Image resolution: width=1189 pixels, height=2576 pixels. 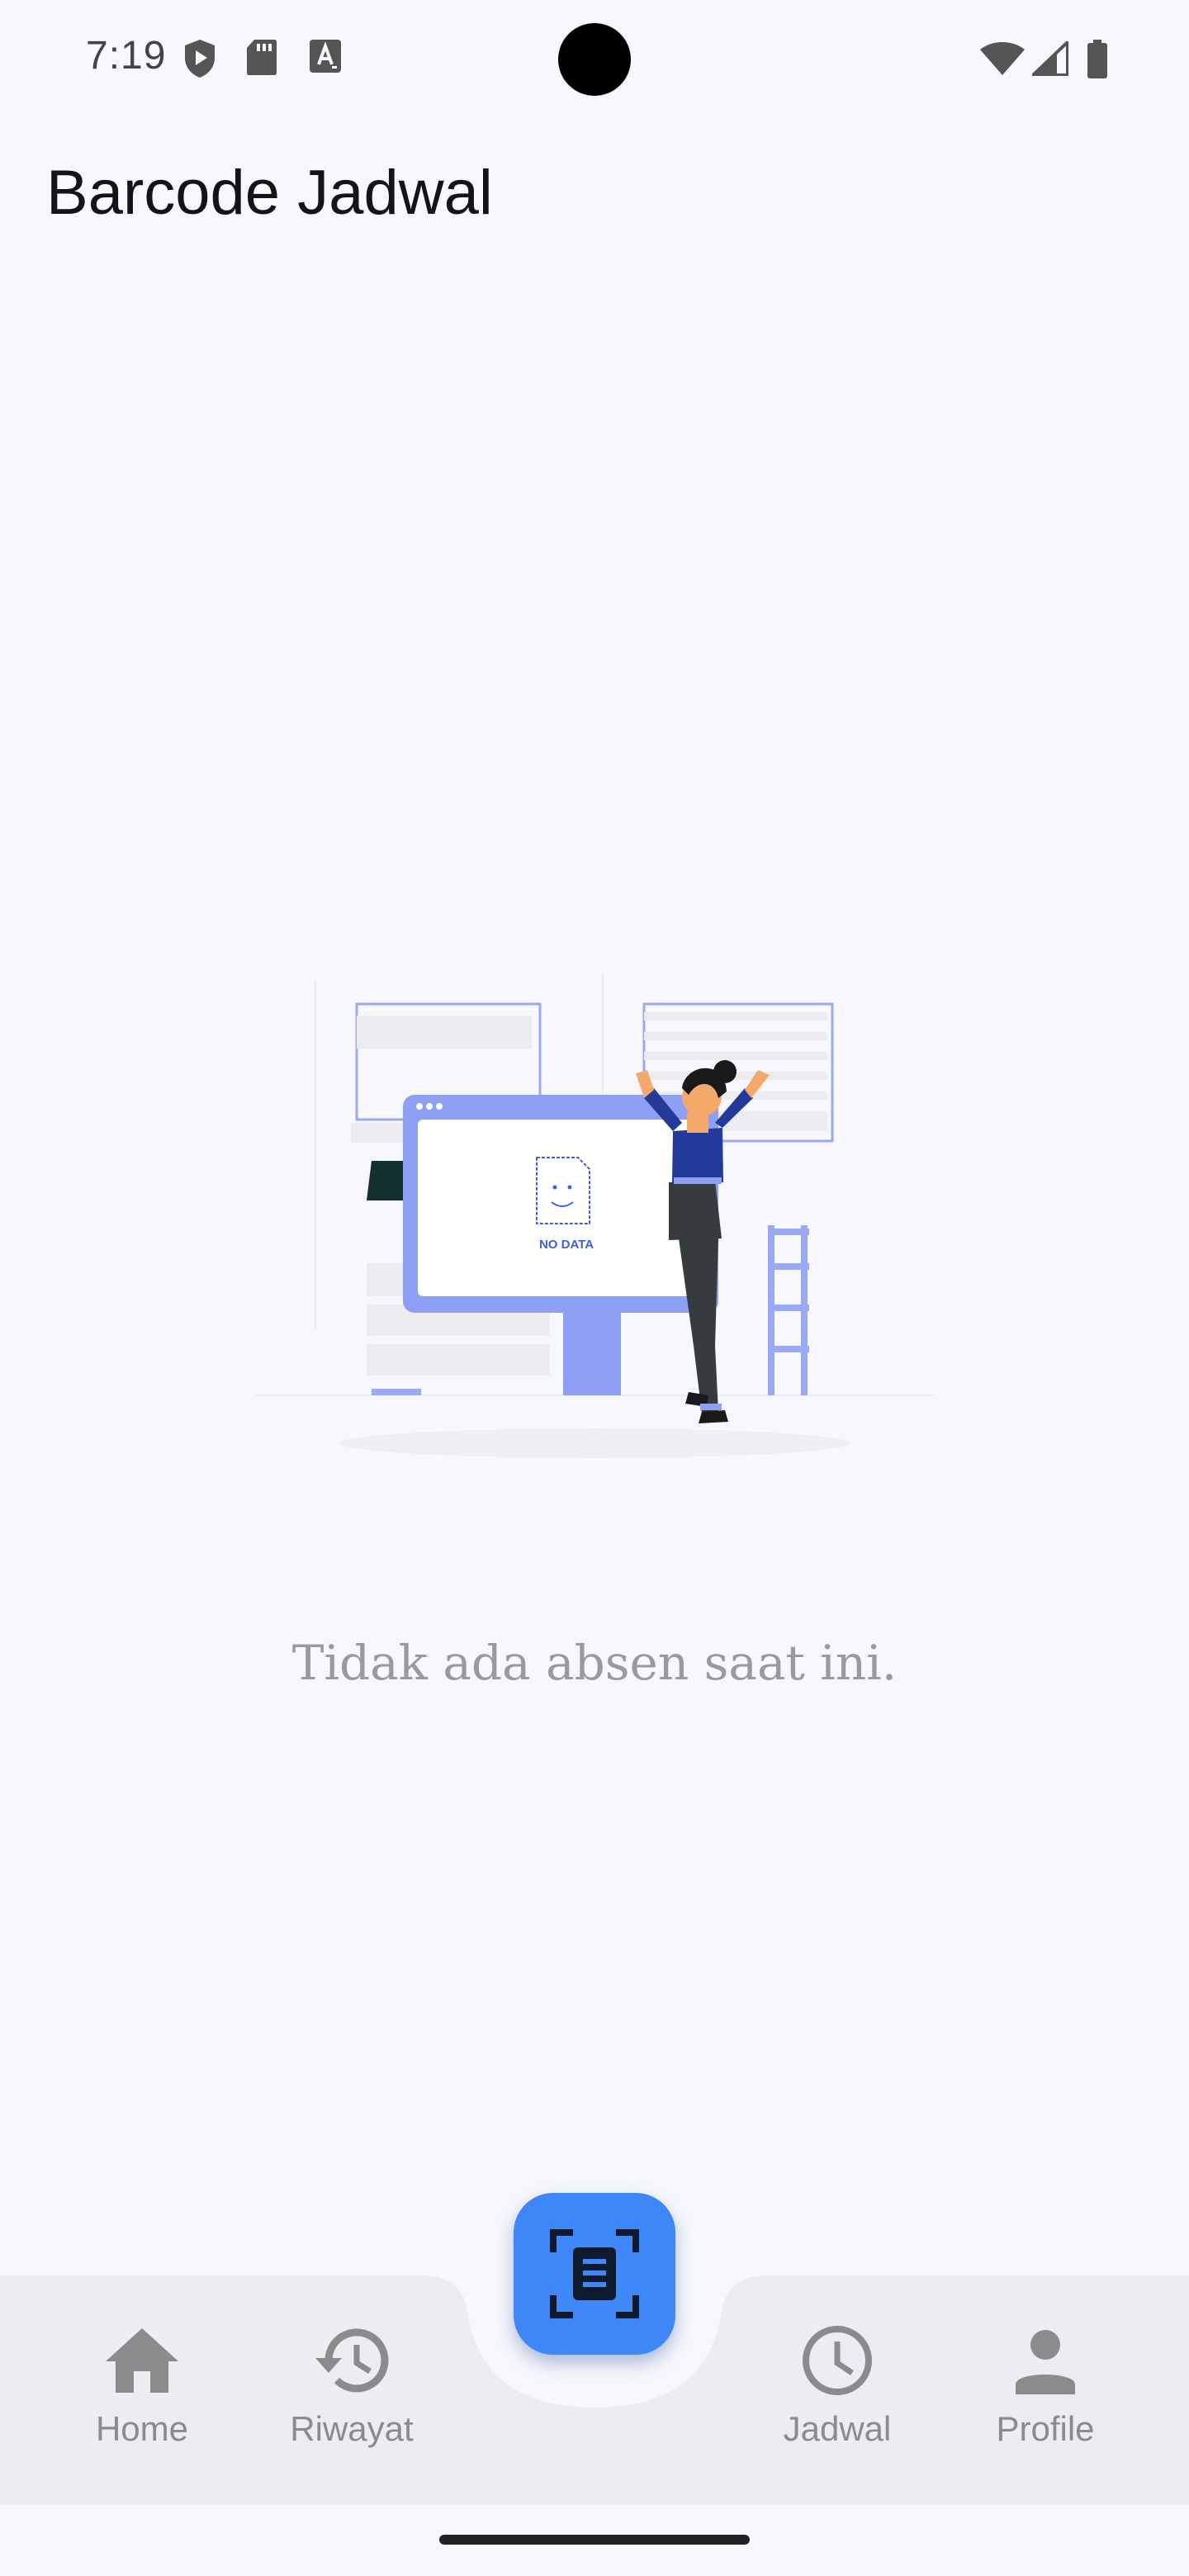 What do you see at coordinates (142, 2360) in the screenshot?
I see `home-icon` at bounding box center [142, 2360].